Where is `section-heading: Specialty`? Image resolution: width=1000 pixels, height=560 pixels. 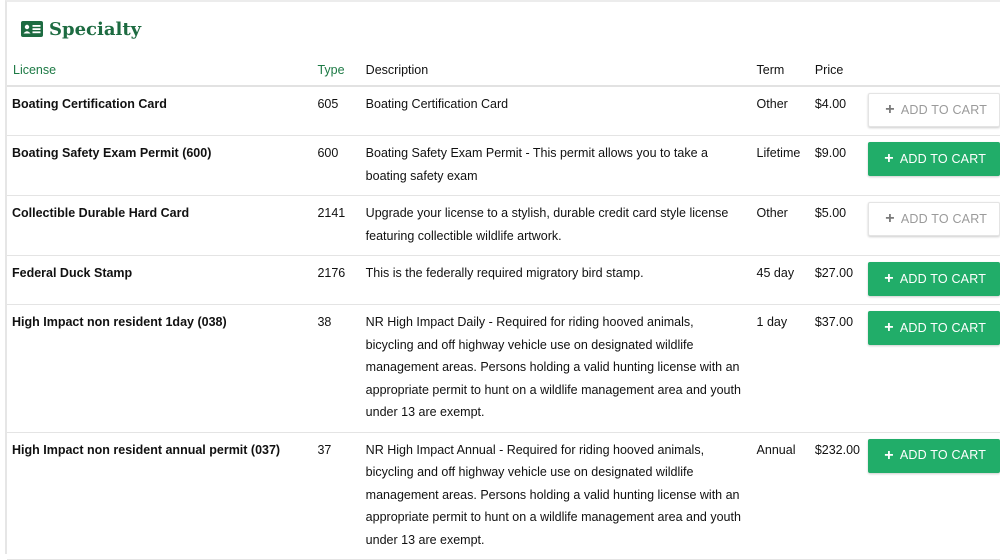
section-heading: Specialty is located at coordinates (81, 29).